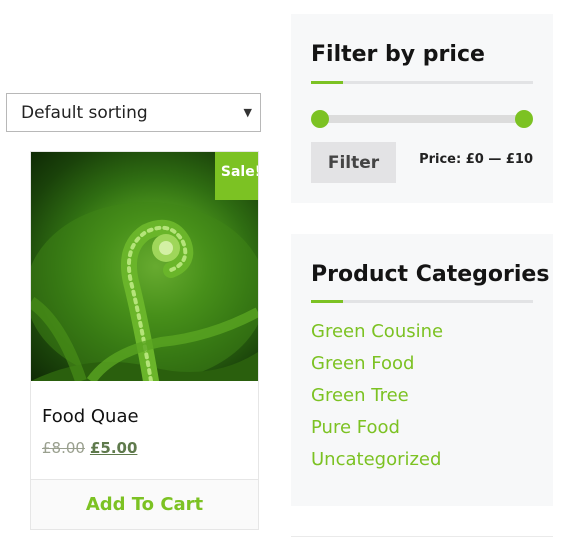 Image resolution: width=562 pixels, height=539 pixels. Describe the element at coordinates (377, 368) in the screenshot. I see `category-link: Green Food` at that location.